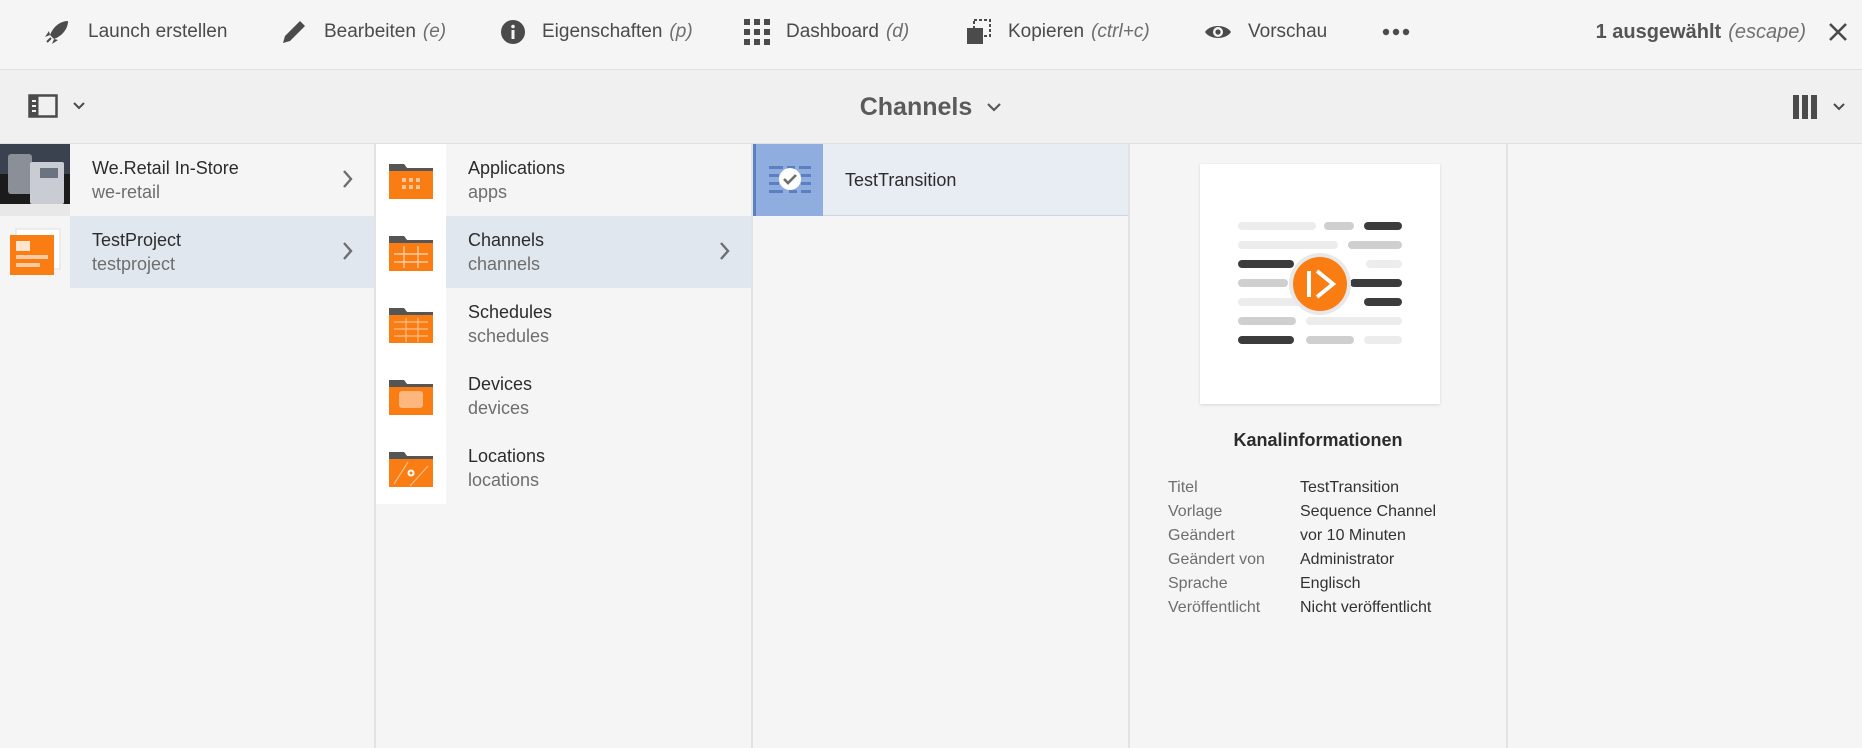  What do you see at coordinates (1353, 535) in the screenshot?
I see `meta-value: vor 10 Minuten` at bounding box center [1353, 535].